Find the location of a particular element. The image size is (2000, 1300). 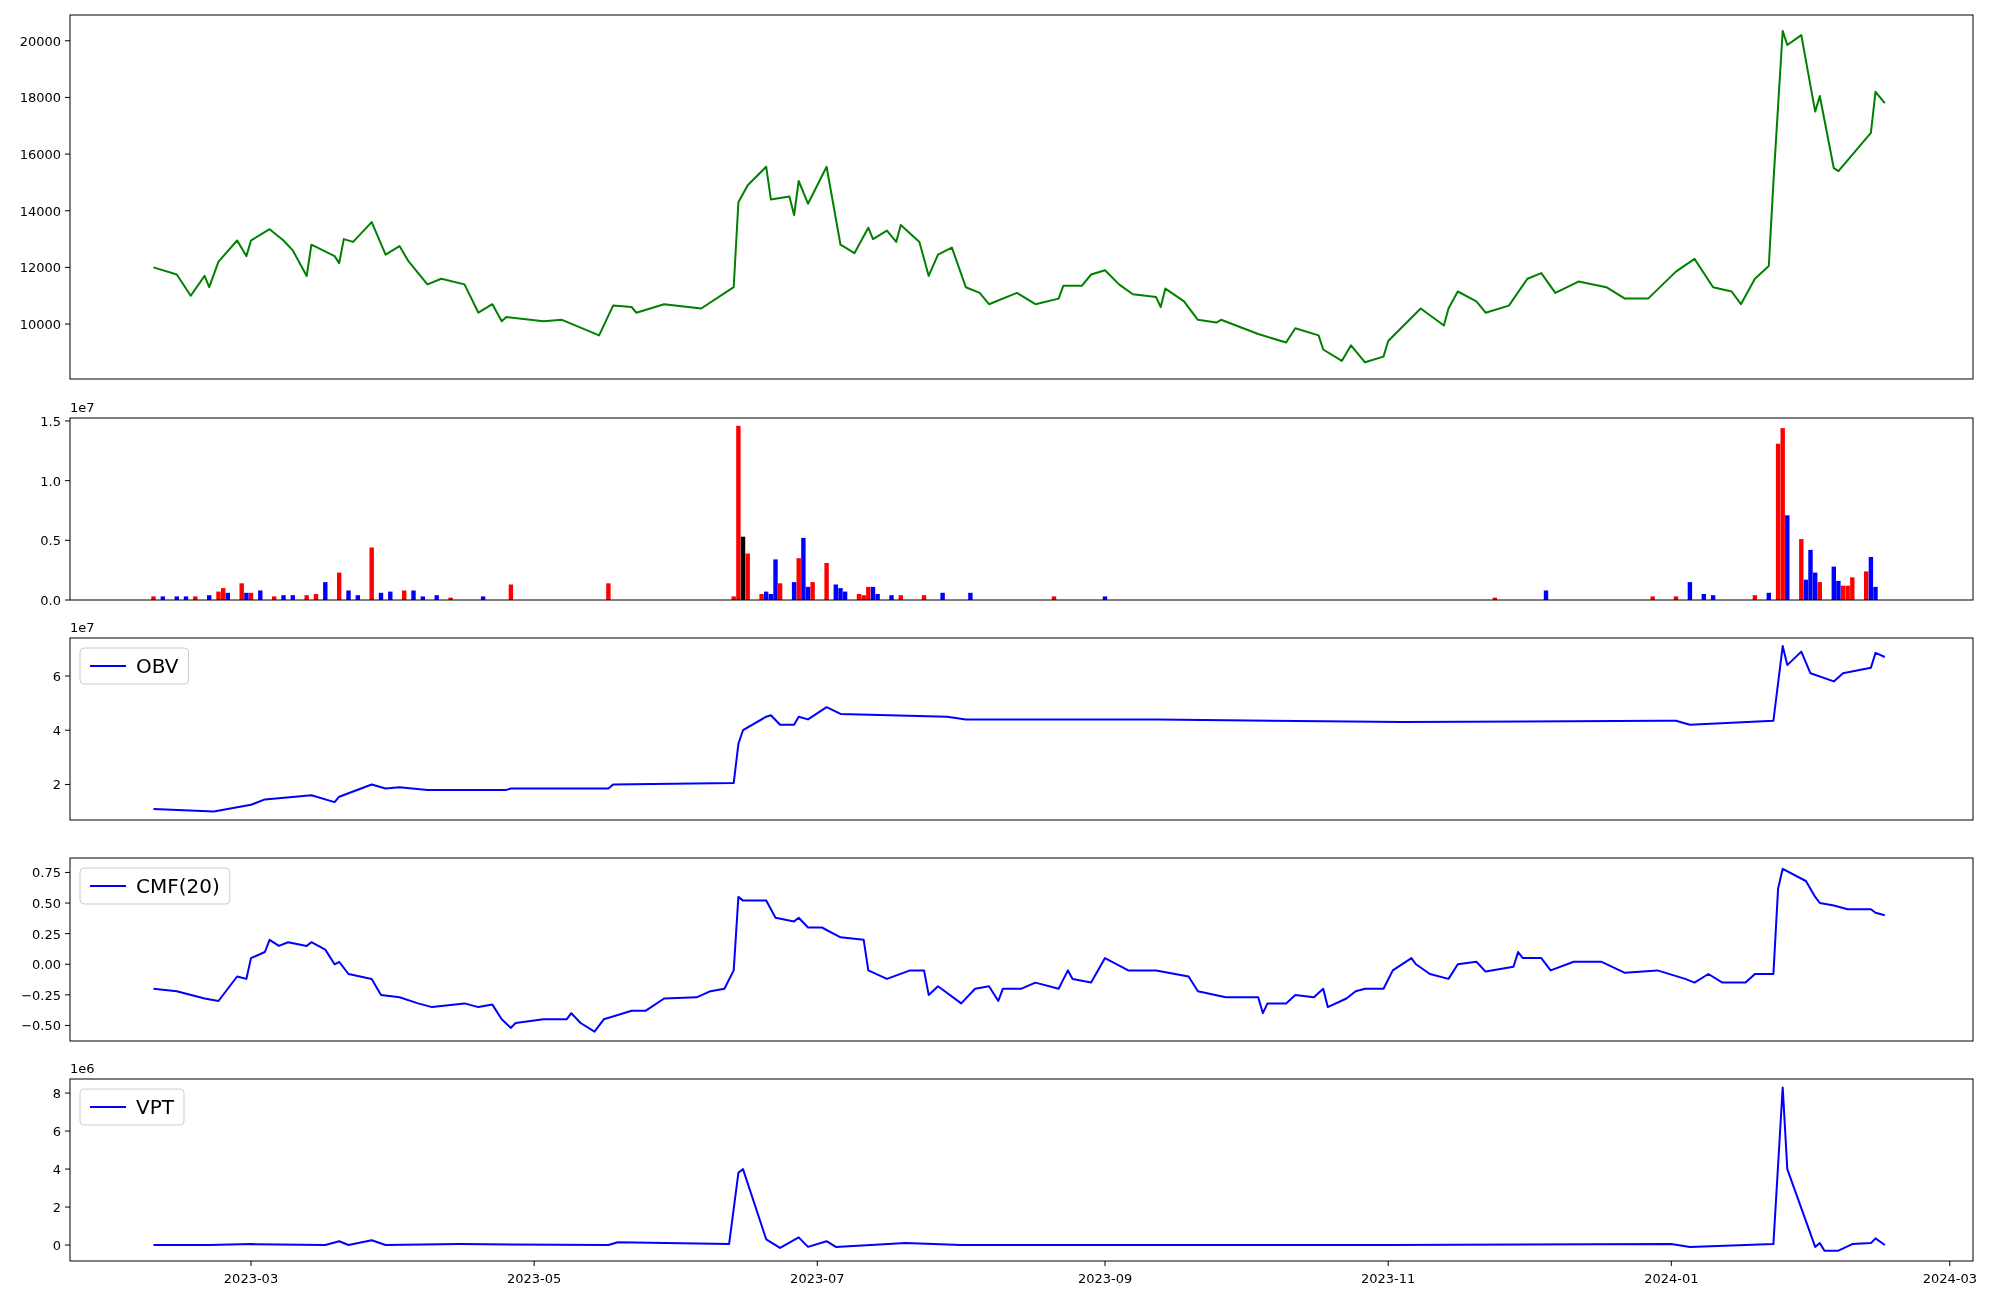

y-tick-label: 16000 is located at coordinates (40, 155).